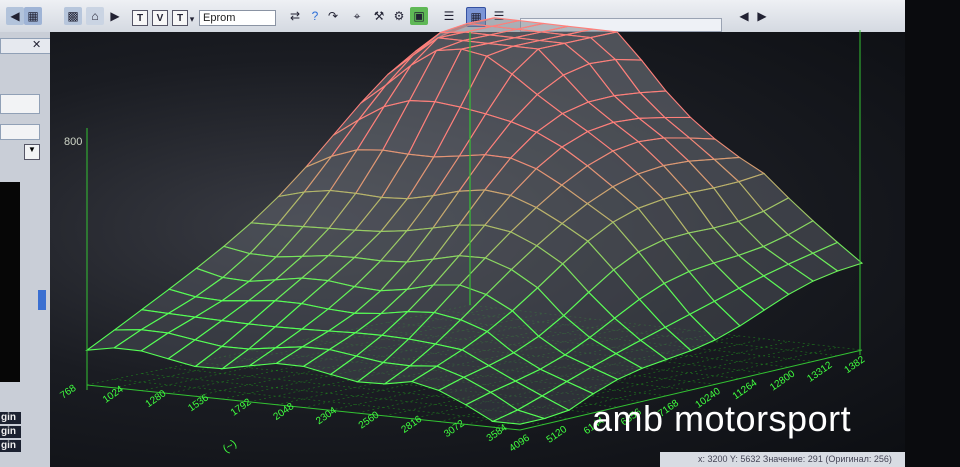 The height and width of the screenshot is (467, 960). Describe the element at coordinates (326, 416) in the screenshot. I see `axis-tick-label: 2304` at that location.